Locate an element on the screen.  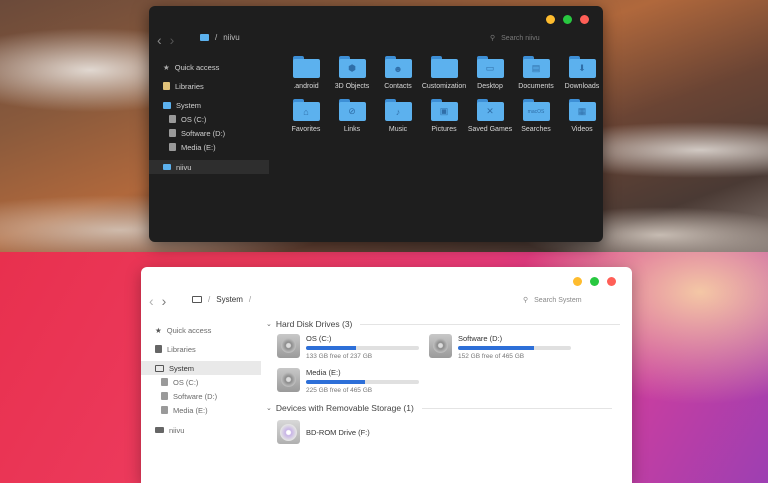
folder-favorites: ⌂ Favorites is located at coordinates (306, 116).